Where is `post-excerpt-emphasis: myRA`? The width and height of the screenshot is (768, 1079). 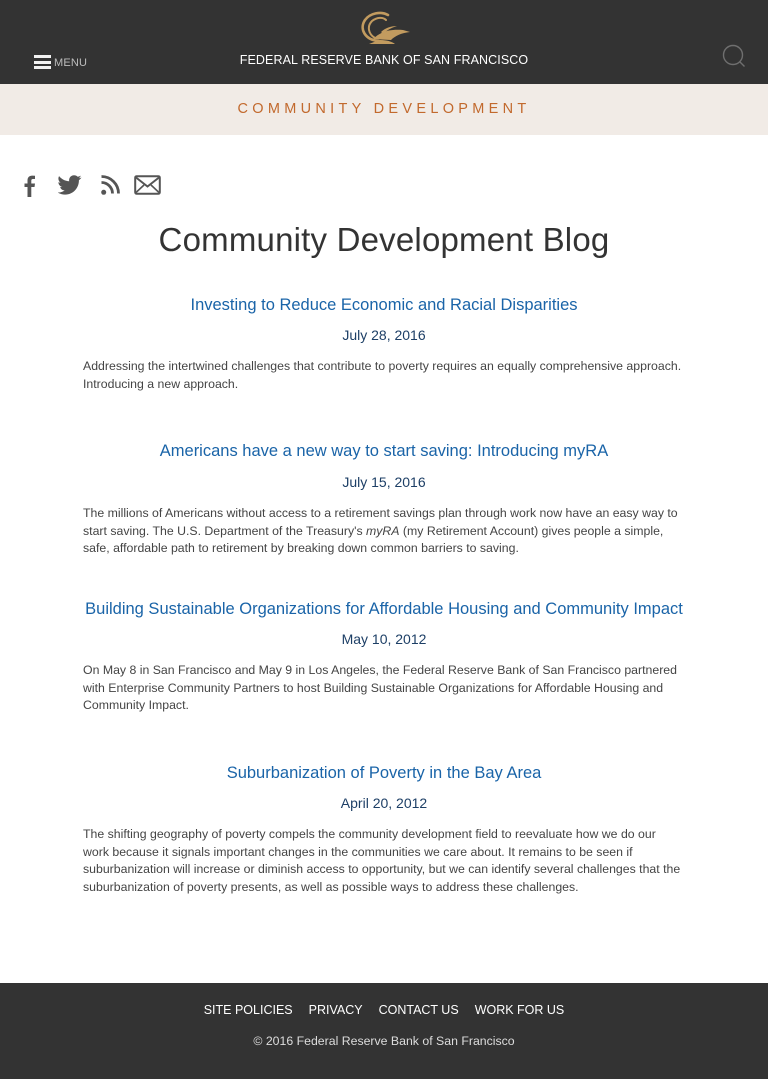 post-excerpt-emphasis: myRA is located at coordinates (383, 530).